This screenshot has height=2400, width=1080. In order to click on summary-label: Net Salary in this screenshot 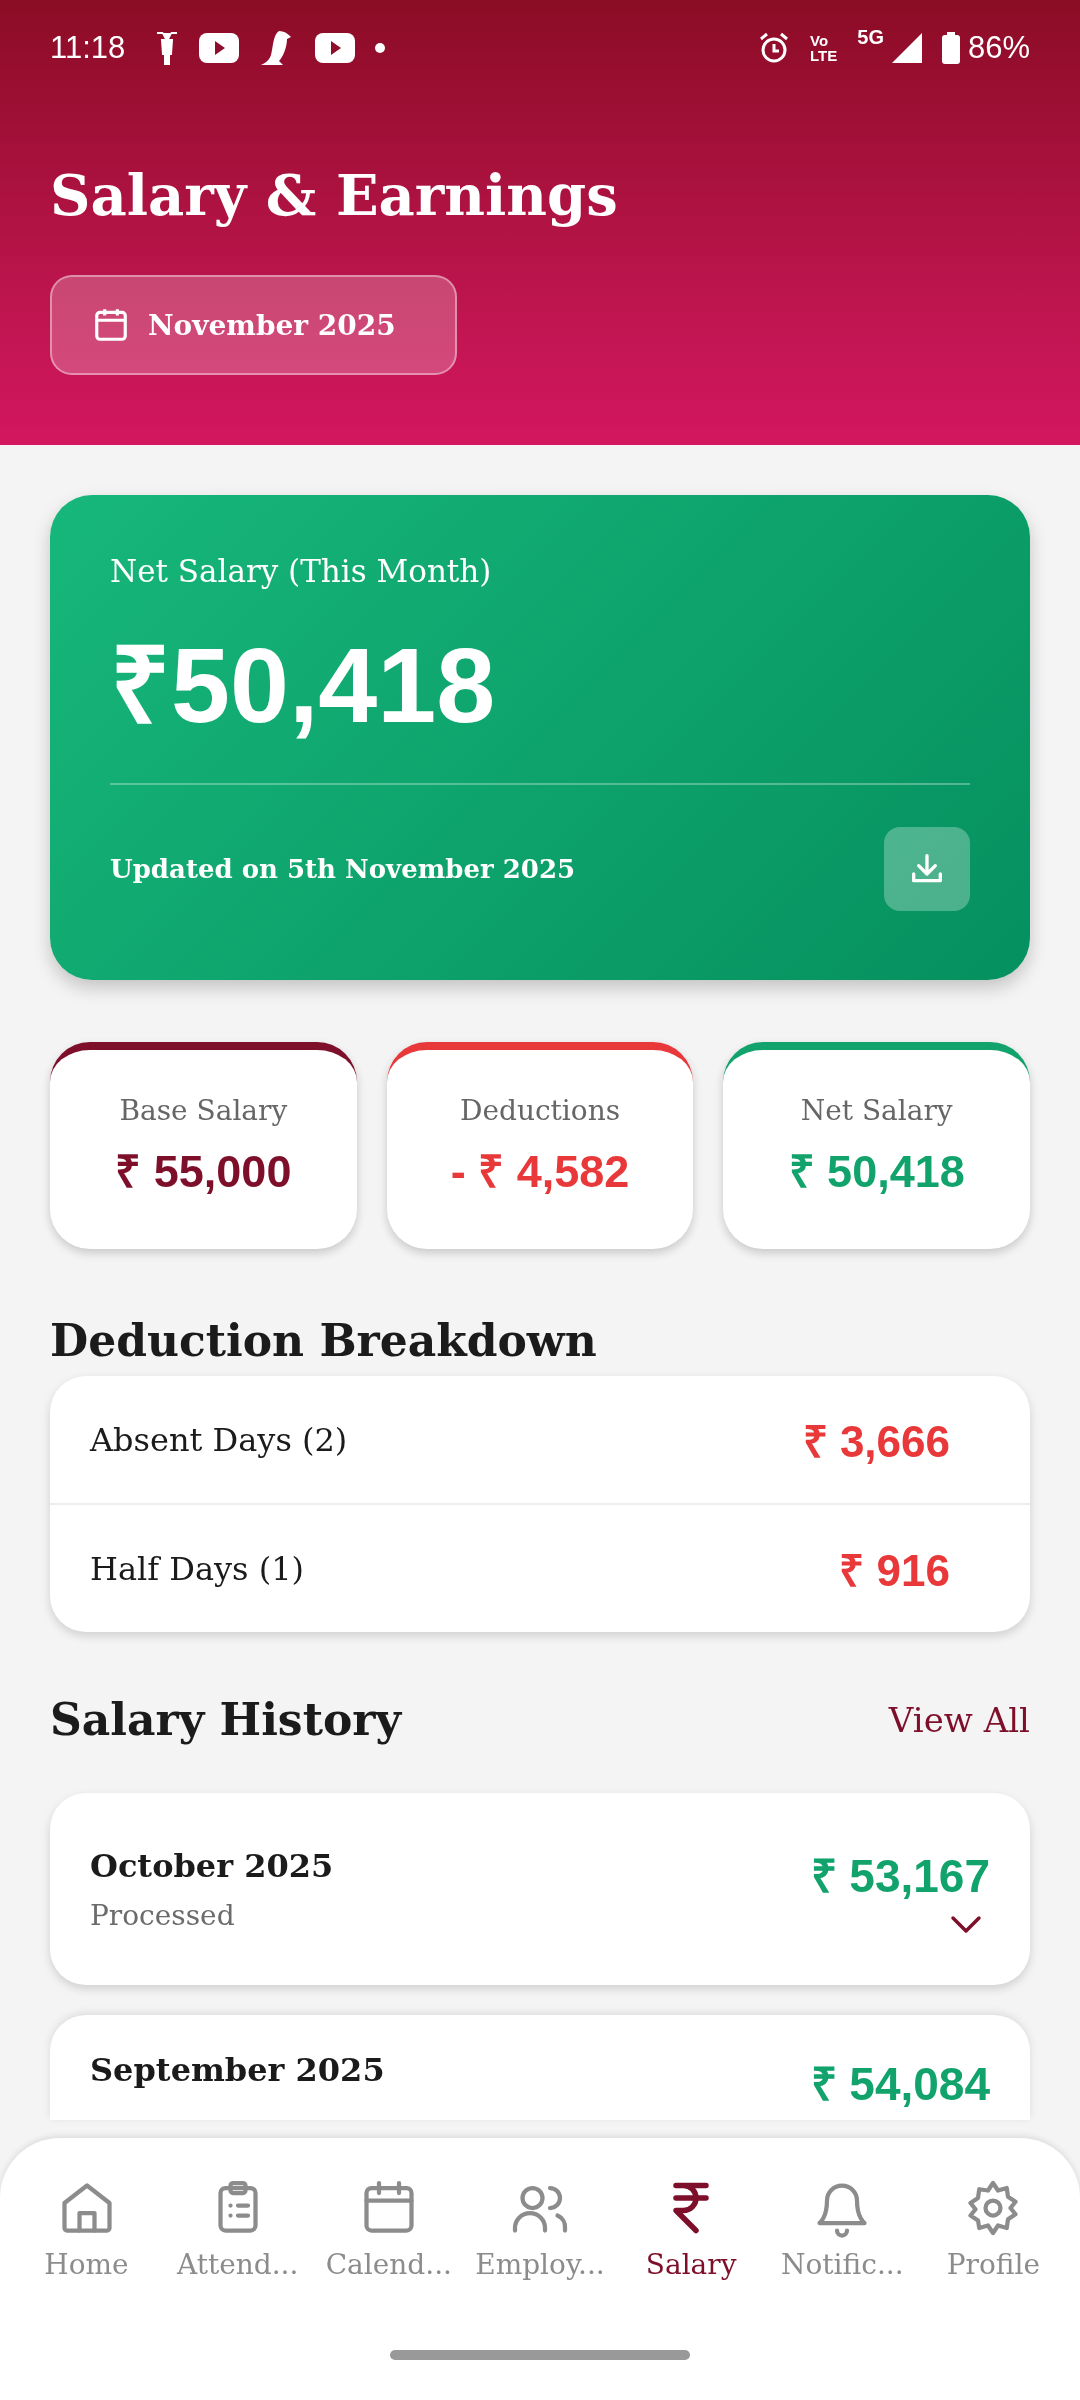, I will do `click(876, 1110)`.